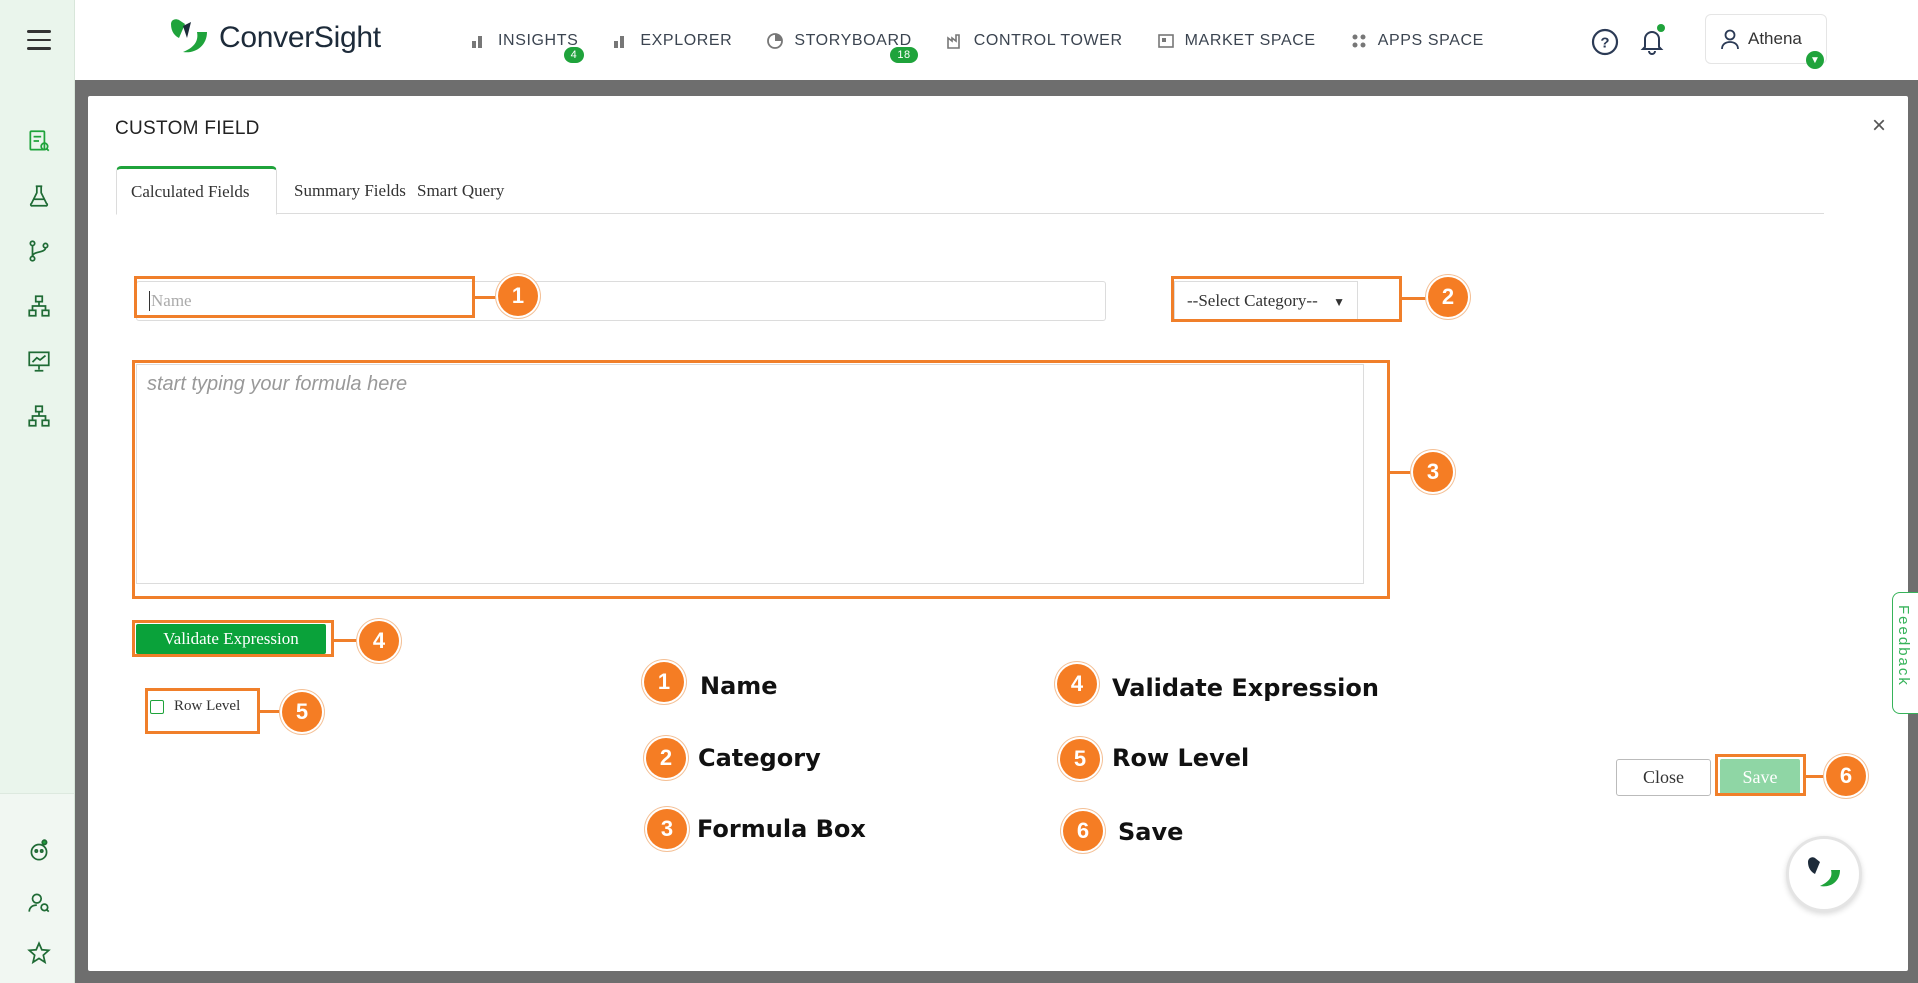  What do you see at coordinates (39, 851) in the screenshot?
I see `bot-icon` at bounding box center [39, 851].